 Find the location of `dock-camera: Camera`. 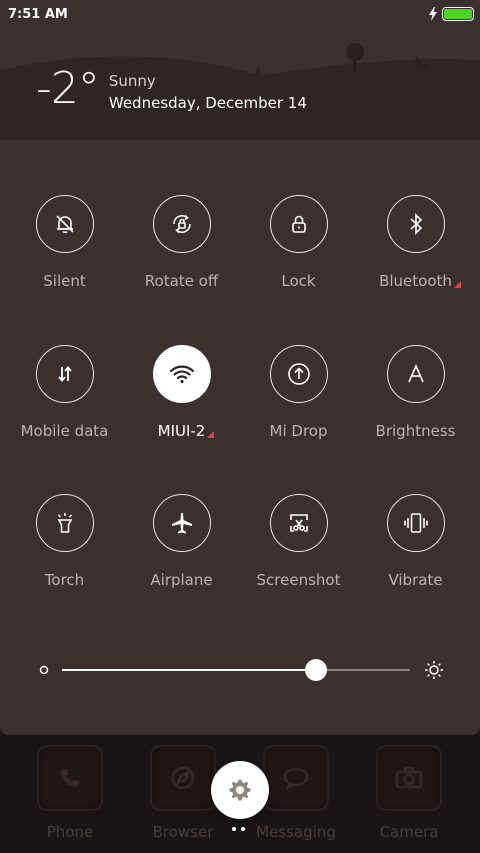

dock-camera: Camera is located at coordinates (409, 793).